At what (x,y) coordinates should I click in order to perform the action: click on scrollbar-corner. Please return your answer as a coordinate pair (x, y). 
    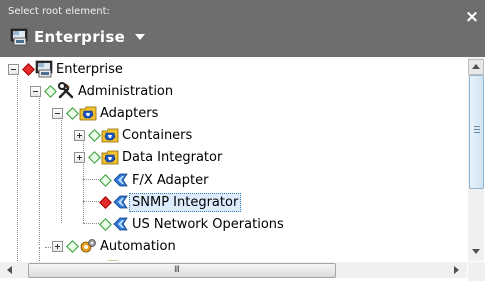
    Looking at the image, I should click on (476, 271).